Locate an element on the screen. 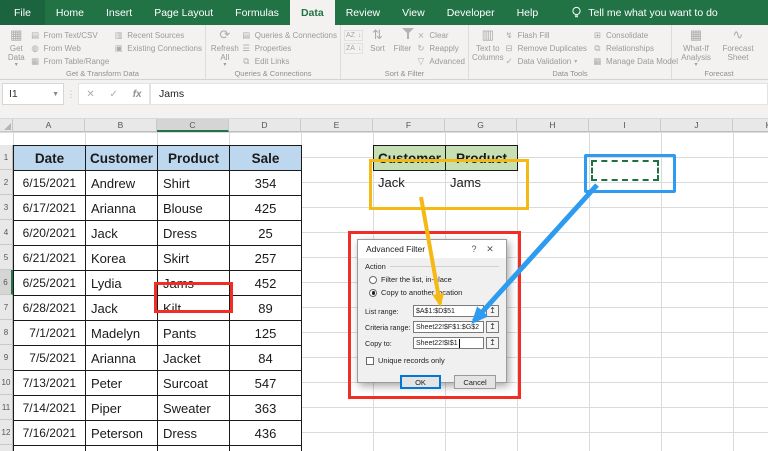 The image size is (768, 451). column-header-C: C is located at coordinates (193, 125).